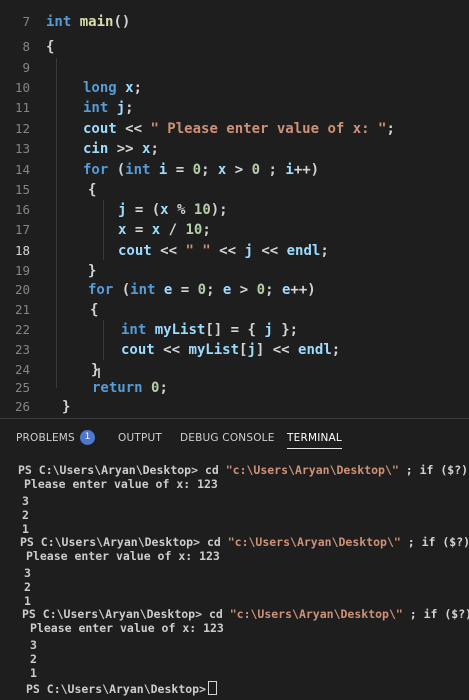 The width and height of the screenshot is (469, 700). I want to click on line-number: 22, so click(22, 329).